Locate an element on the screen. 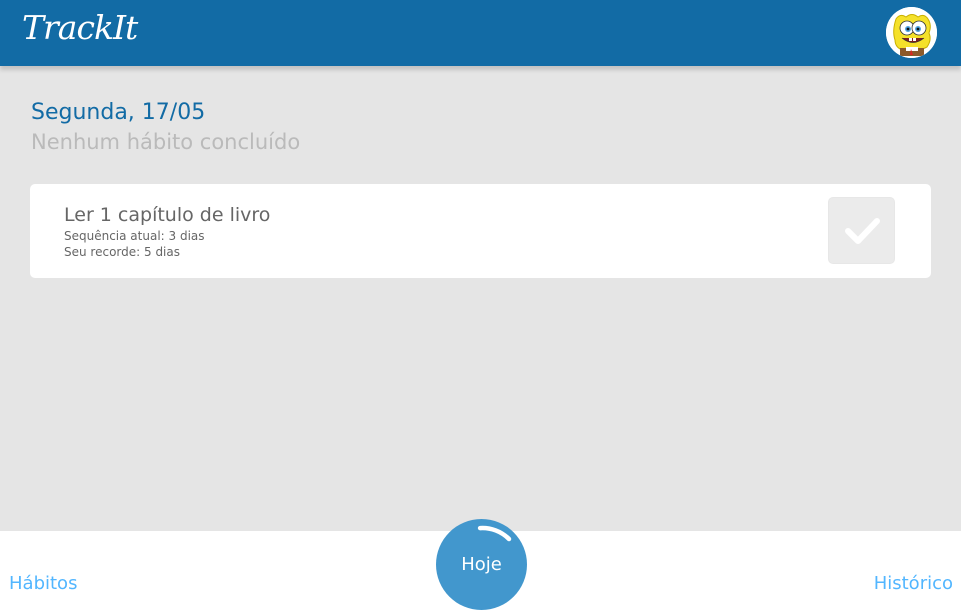  today-button-label: Hoje is located at coordinates (481, 564).